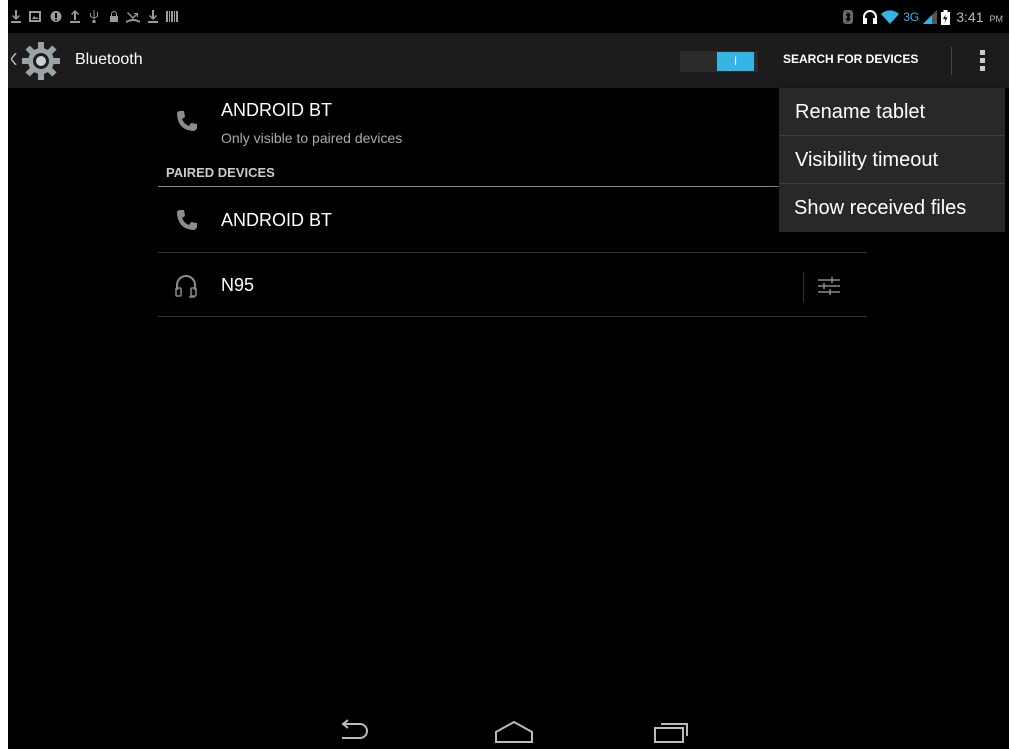 The image size is (1009, 749). What do you see at coordinates (109, 59) in the screenshot?
I see `action-bar-title: Bluetooth` at bounding box center [109, 59].